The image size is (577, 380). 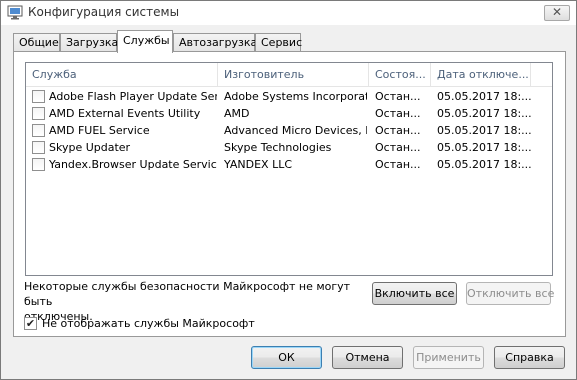 What do you see at coordinates (414, 293) in the screenshot?
I see `enable-all-button: Включить все` at bounding box center [414, 293].